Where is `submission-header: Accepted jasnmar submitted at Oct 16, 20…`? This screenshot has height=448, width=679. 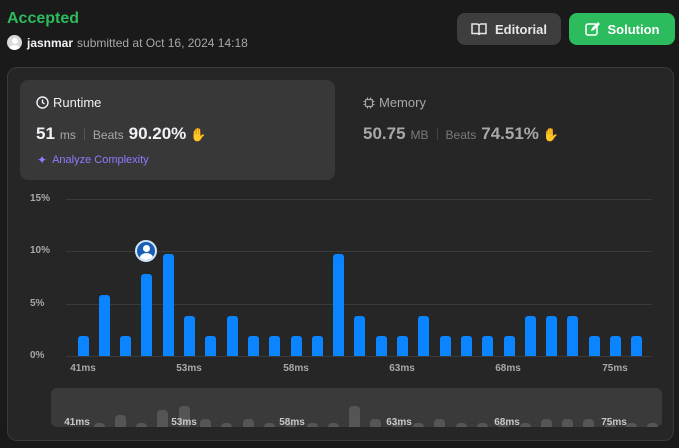 submission-header: Accepted jasnmar submitted at Oct 16, 20… is located at coordinates (127, 29).